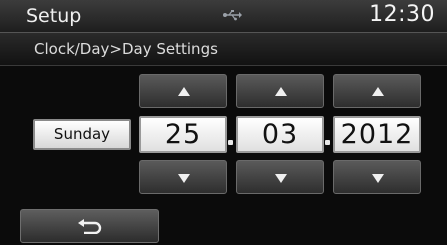  I want to click on back-arrow-icon, so click(90, 226).